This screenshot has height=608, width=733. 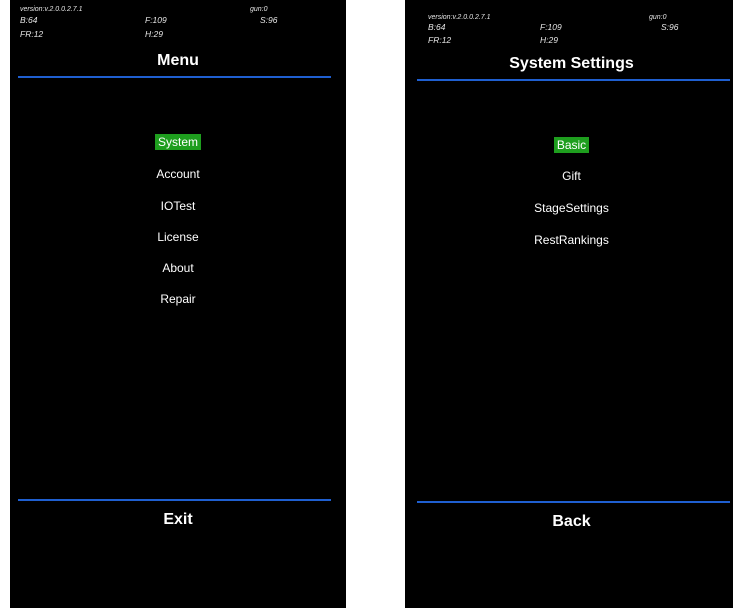 What do you see at coordinates (571, 208) in the screenshot?
I see `settings-item-label: StageSettings` at bounding box center [571, 208].